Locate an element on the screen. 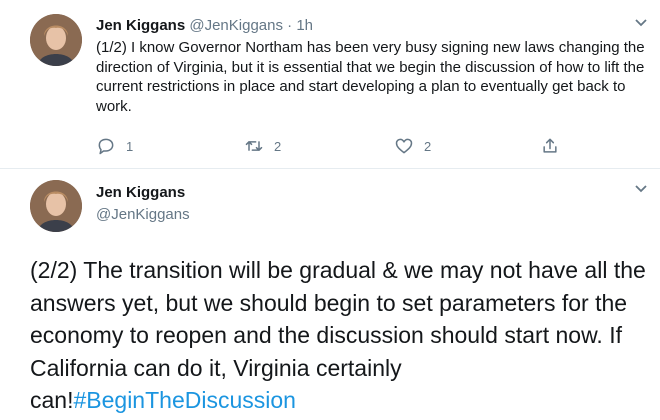 The width and height of the screenshot is (660, 420). retweet-icon is located at coordinates (254, 146).